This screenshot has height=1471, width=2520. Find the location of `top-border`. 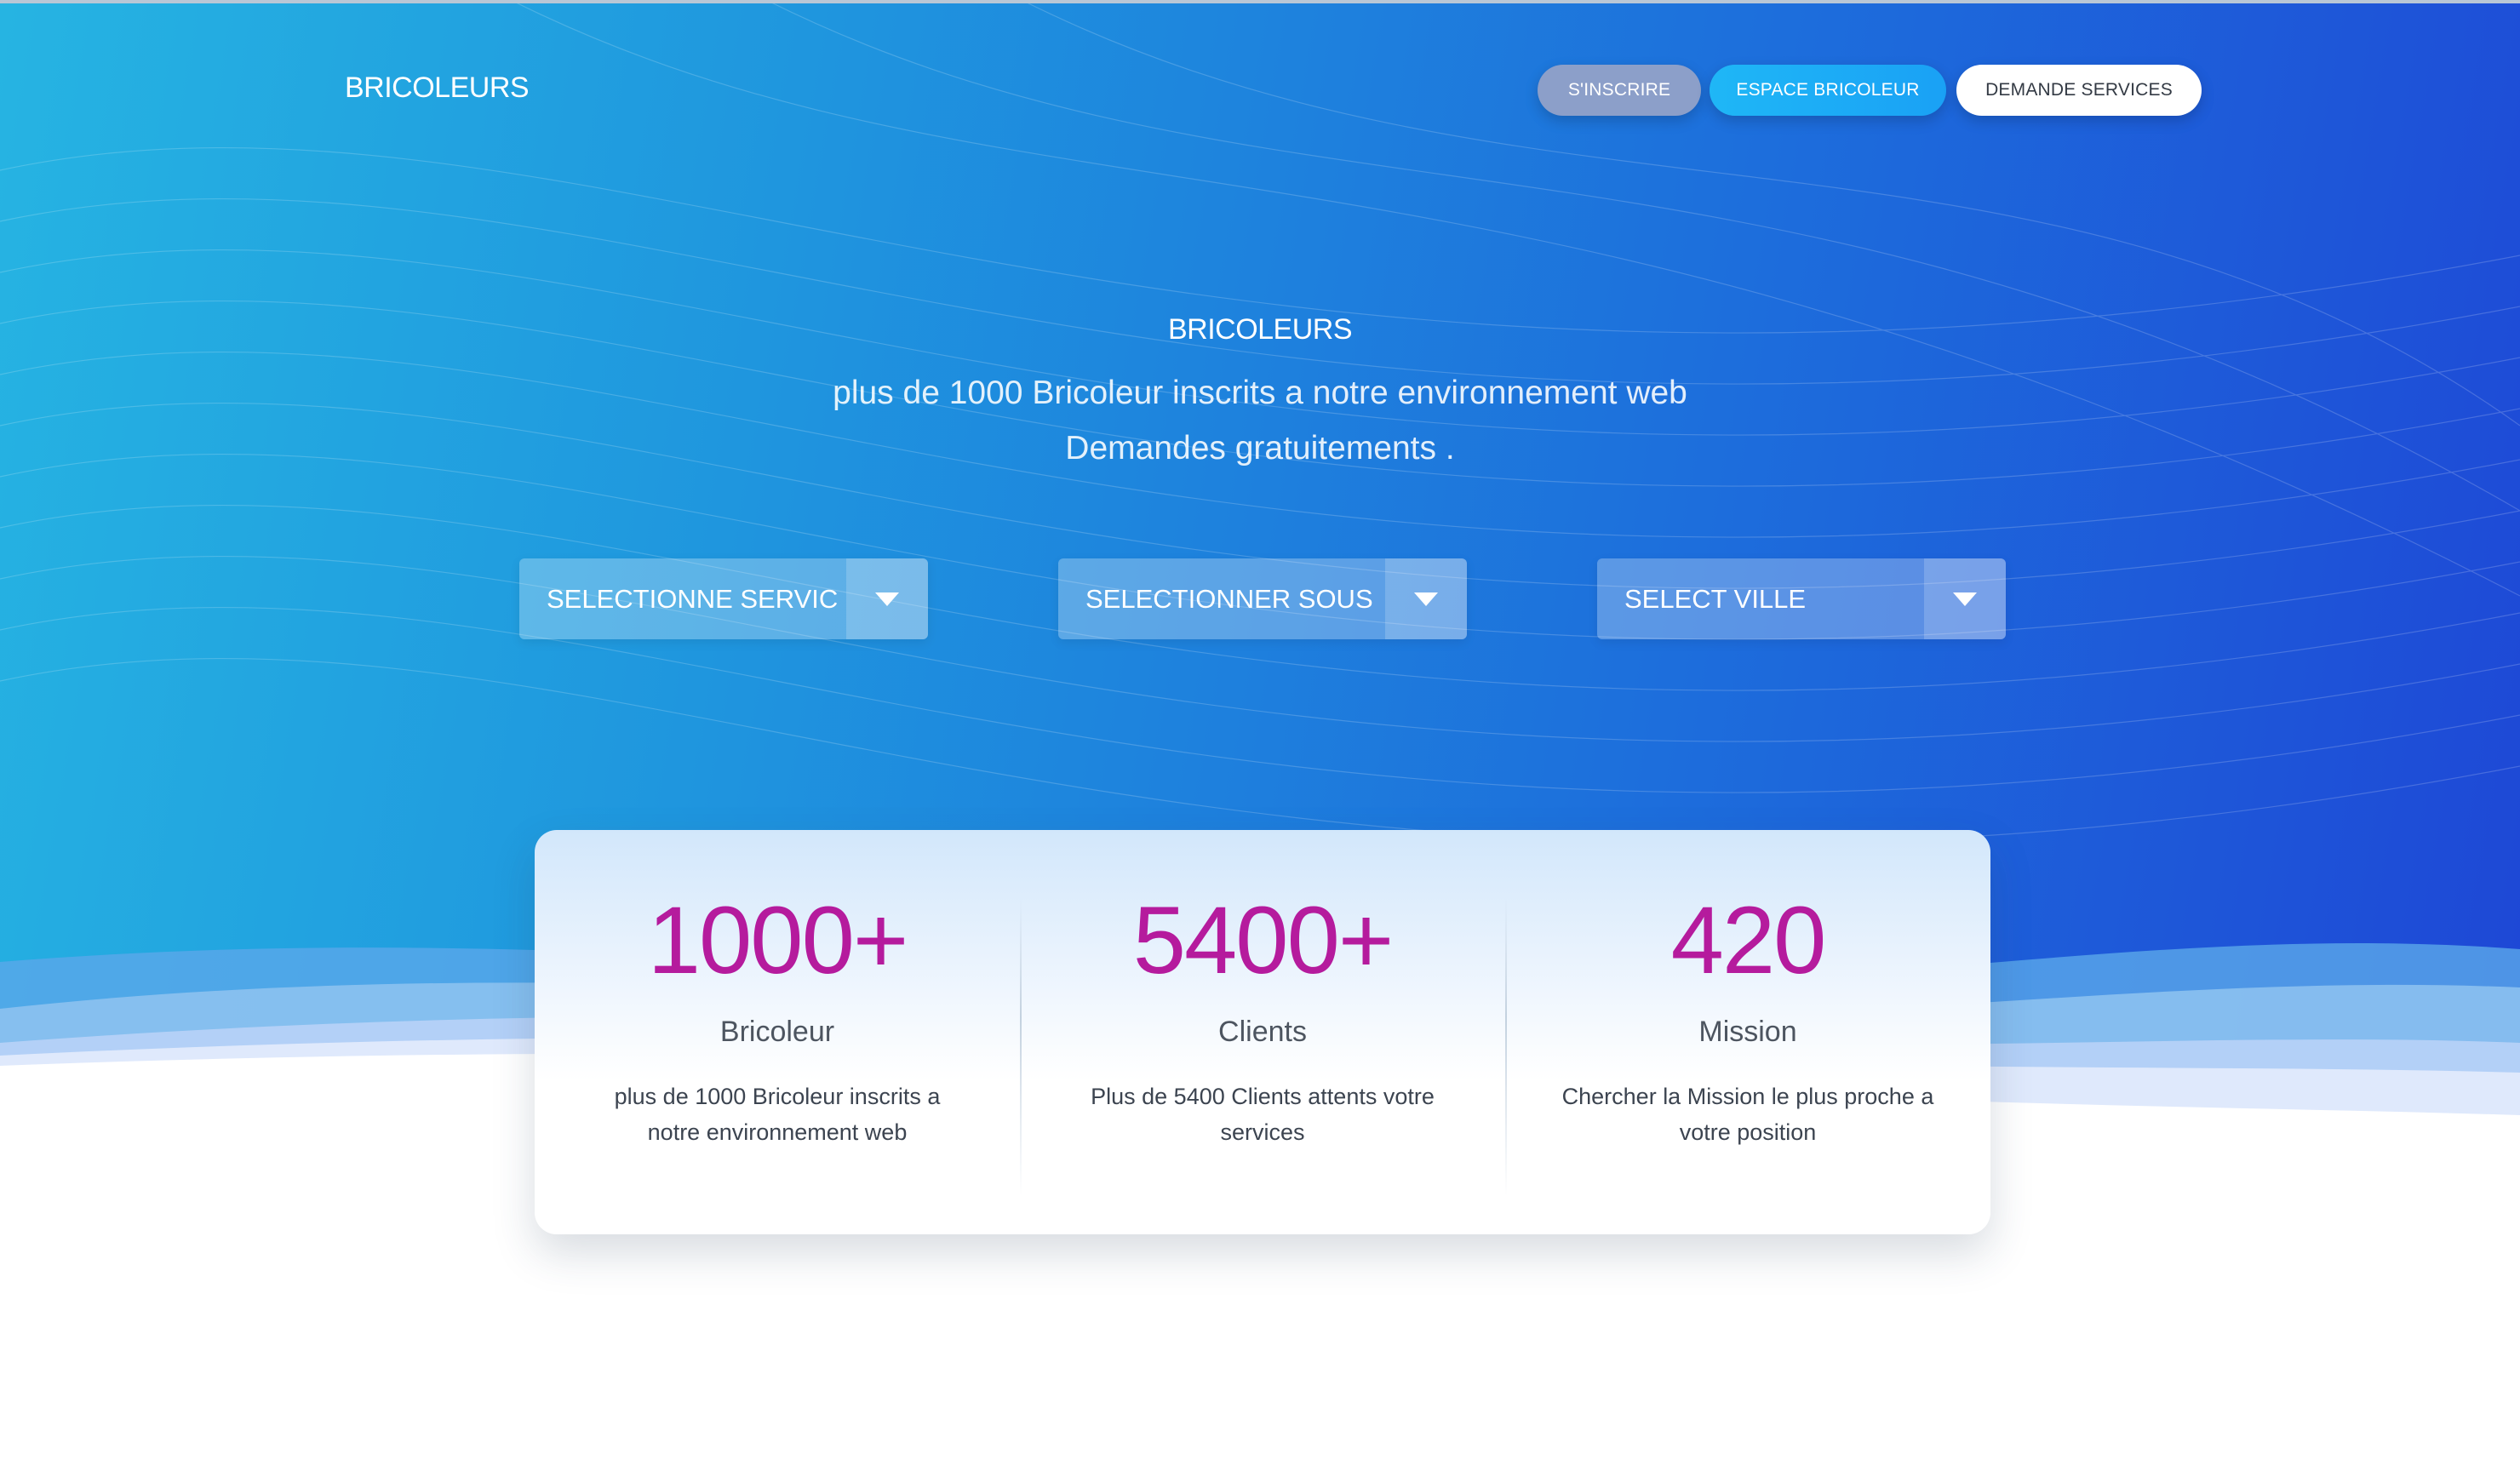

top-border is located at coordinates (1260, 1).